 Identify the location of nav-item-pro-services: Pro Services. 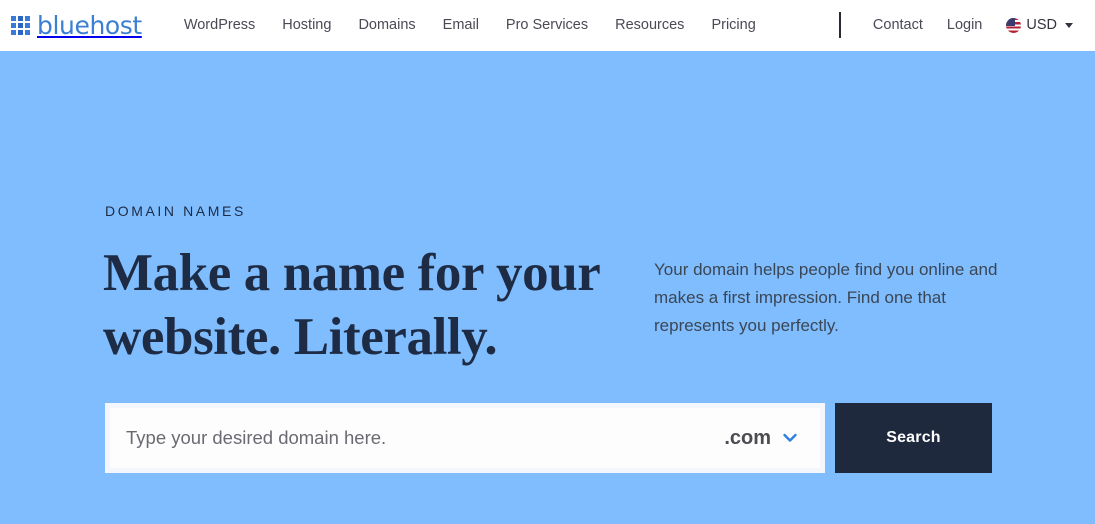
(547, 25).